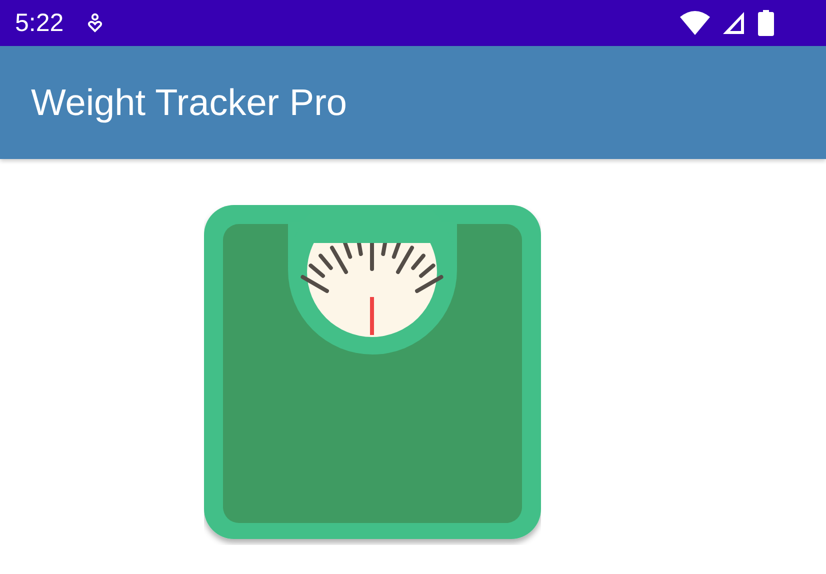 This screenshot has height=574, width=826. I want to click on app-title: Weight Tracker Pro, so click(189, 103).